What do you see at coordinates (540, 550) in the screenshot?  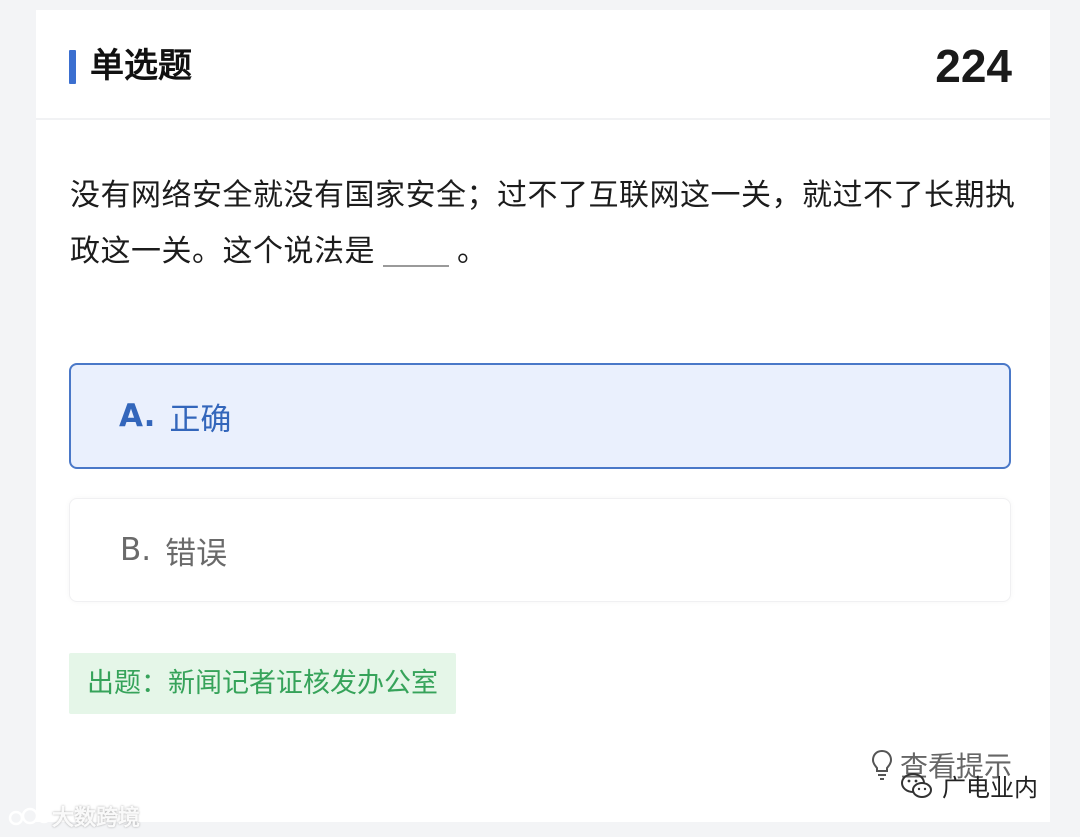 I see `option-b: B. 错误` at bounding box center [540, 550].